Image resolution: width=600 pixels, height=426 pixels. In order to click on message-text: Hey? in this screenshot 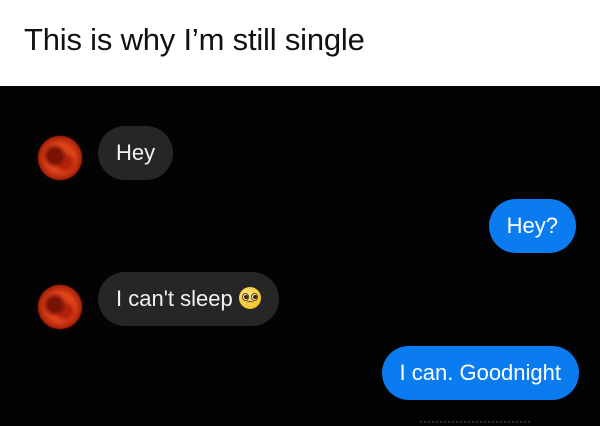, I will do `click(532, 225)`.